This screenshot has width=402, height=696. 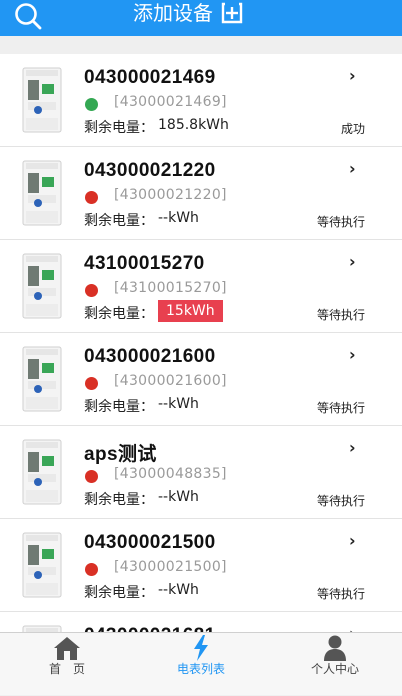 I want to click on header-title-group: 添加设备, so click(x=188, y=13).